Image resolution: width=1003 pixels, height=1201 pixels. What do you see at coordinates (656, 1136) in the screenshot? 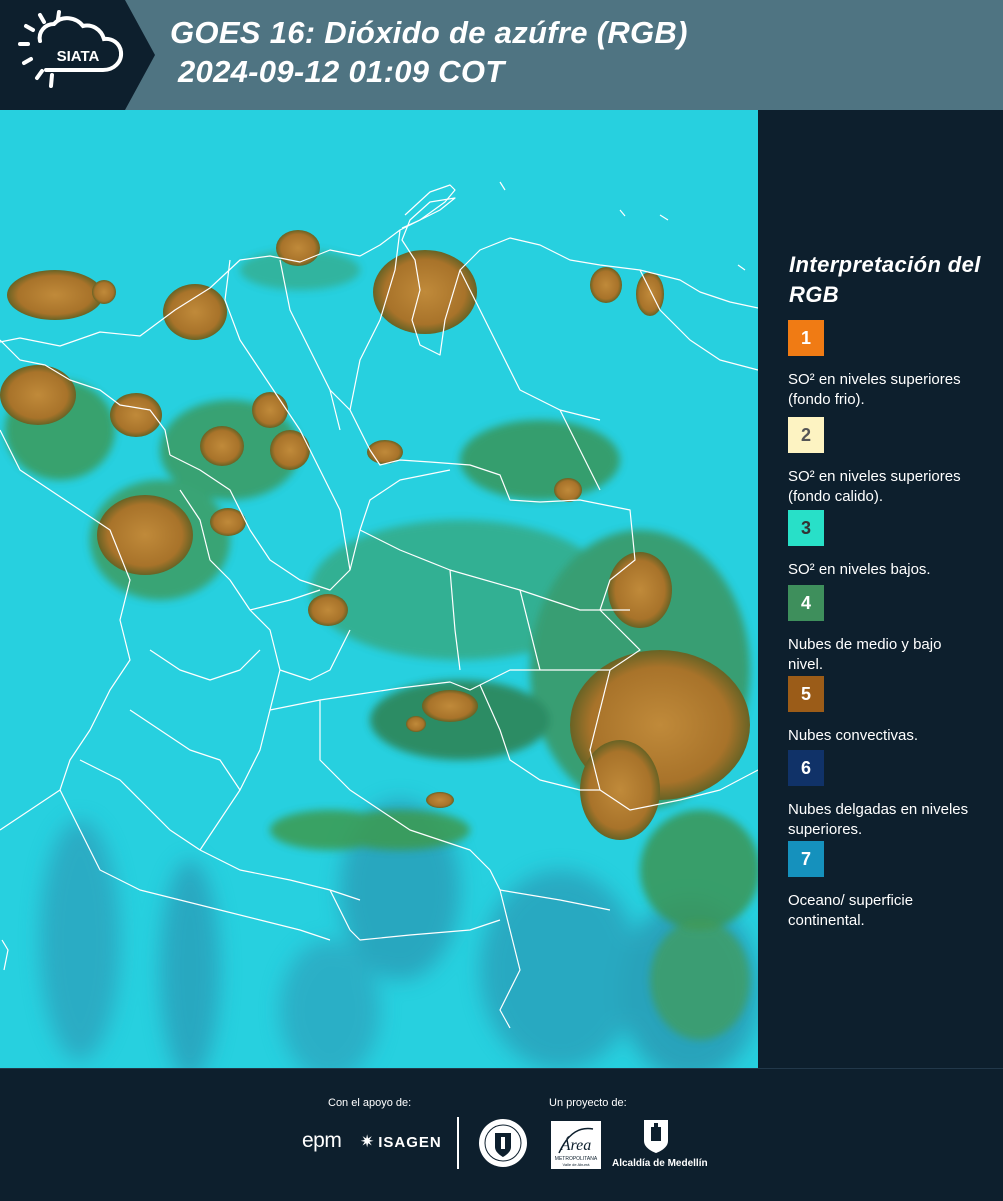
I see `alcaldia-shield-icon` at bounding box center [656, 1136].